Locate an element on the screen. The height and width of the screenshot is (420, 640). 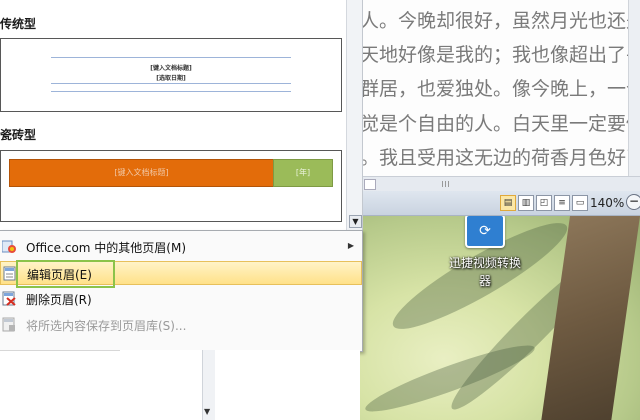
web-layout-view-icon: ◰ is located at coordinates (544, 203).